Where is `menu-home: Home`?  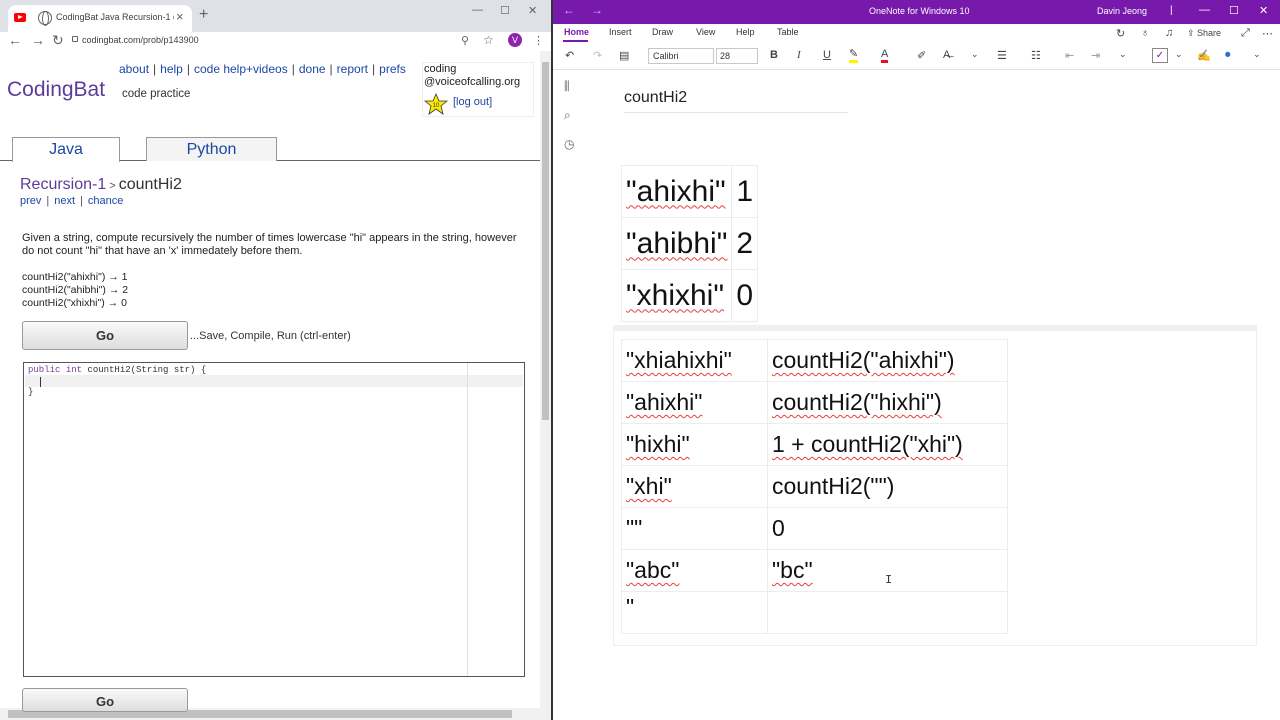 menu-home: Home is located at coordinates (576, 32).